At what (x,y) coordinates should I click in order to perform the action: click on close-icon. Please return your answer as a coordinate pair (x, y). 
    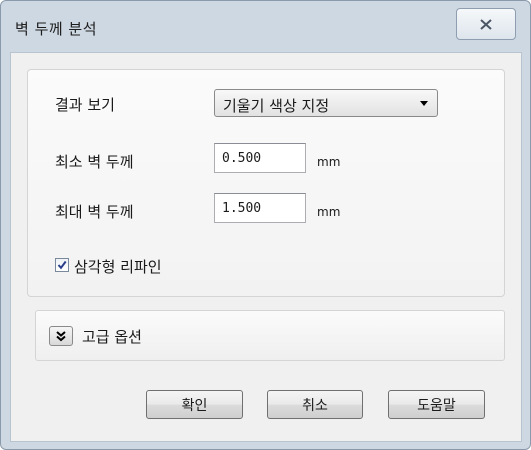
    Looking at the image, I should click on (486, 24).